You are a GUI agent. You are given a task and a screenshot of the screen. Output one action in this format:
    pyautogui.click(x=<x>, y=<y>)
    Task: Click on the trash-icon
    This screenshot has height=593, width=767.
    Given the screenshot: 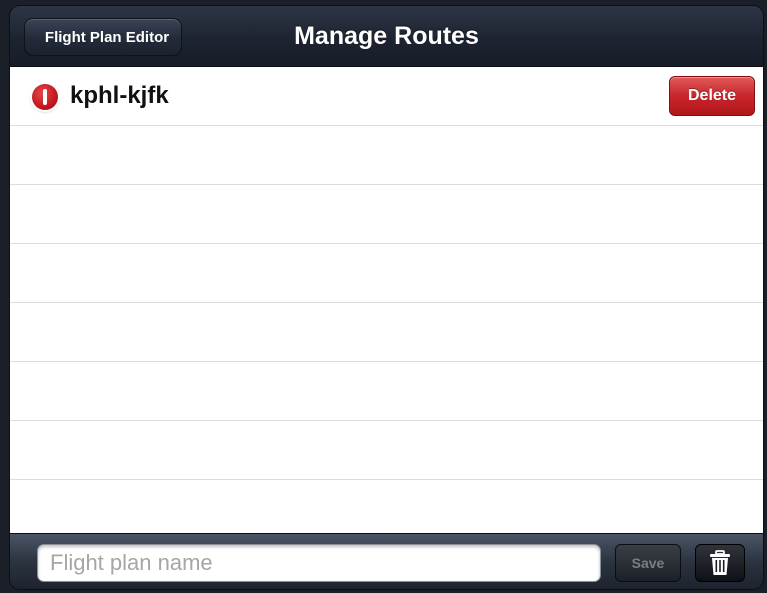 What is the action you would take?
    pyautogui.click(x=720, y=562)
    